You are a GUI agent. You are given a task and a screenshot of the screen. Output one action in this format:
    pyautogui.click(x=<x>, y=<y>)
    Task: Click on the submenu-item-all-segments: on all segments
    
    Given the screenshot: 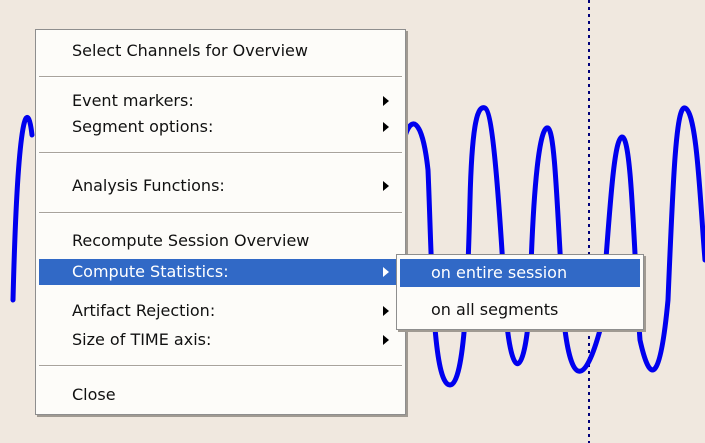 What is the action you would take?
    pyautogui.click(x=520, y=310)
    